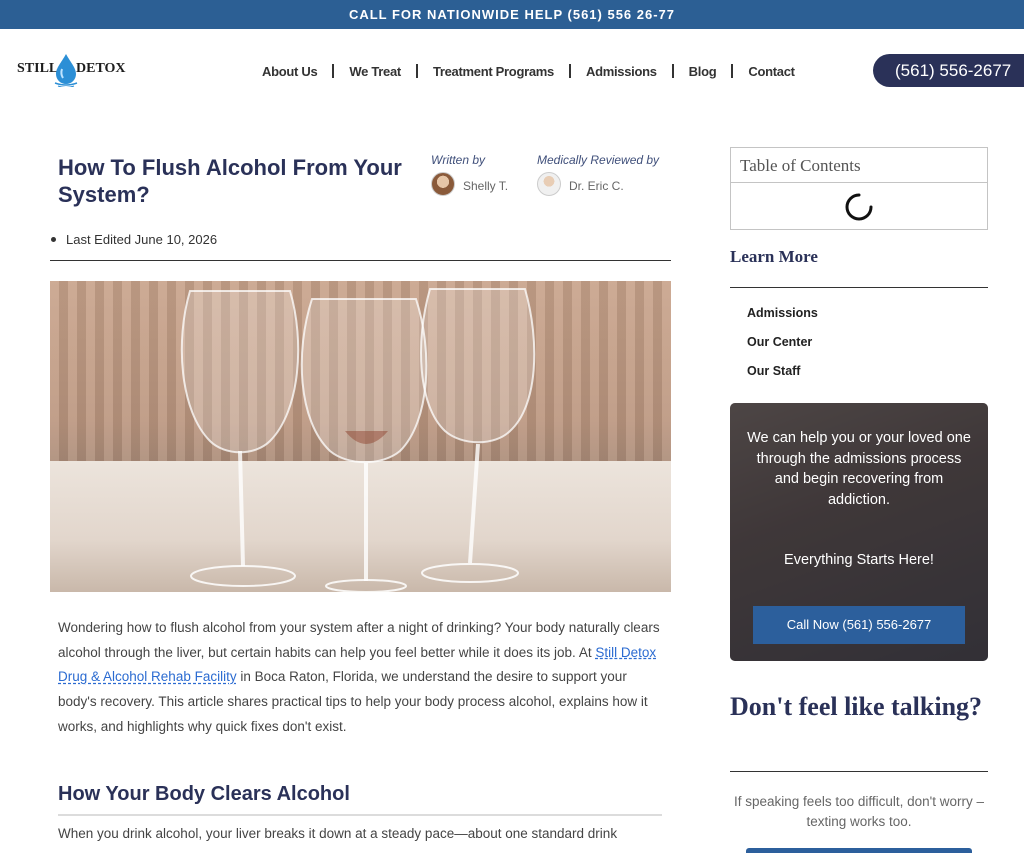 Image resolution: width=1024 pixels, height=853 pixels. Describe the element at coordinates (703, 71) in the screenshot. I see `nav-blog: Blog` at that location.